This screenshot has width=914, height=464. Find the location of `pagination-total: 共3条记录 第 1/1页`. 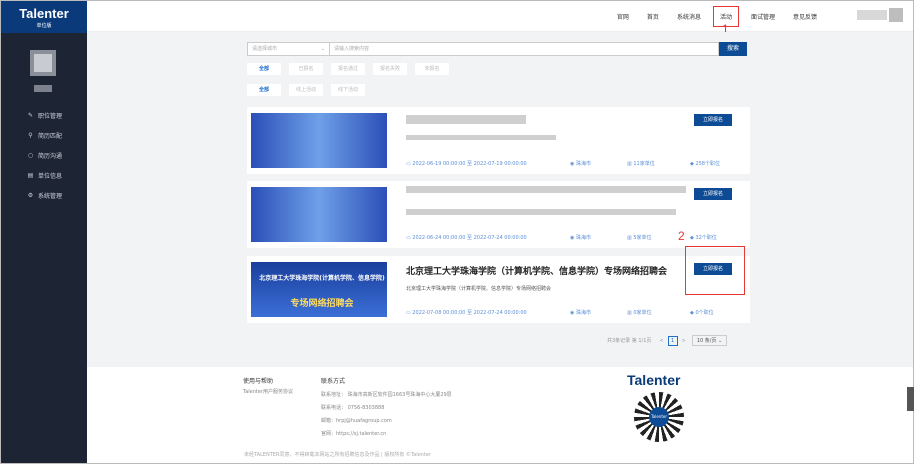

pagination-total: 共3条记录 第 1/1页 is located at coordinates (629, 341).